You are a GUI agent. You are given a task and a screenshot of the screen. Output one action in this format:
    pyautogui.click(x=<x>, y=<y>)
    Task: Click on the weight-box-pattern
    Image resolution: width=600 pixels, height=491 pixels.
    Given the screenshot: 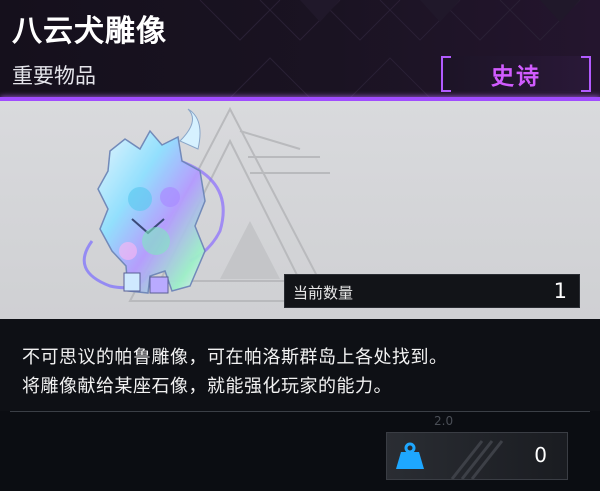 What is the action you would take?
    pyautogui.click(x=477, y=459)
    